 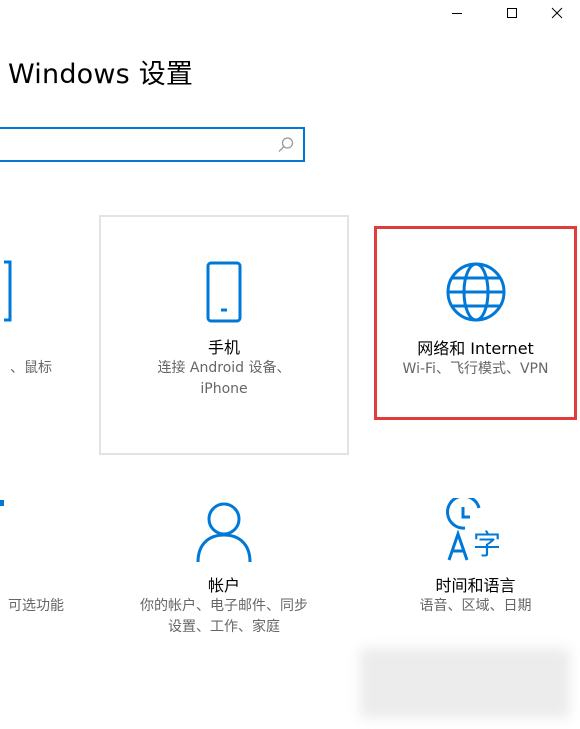 I want to click on tile-time-language-title: 时间和语言, so click(x=475, y=585).